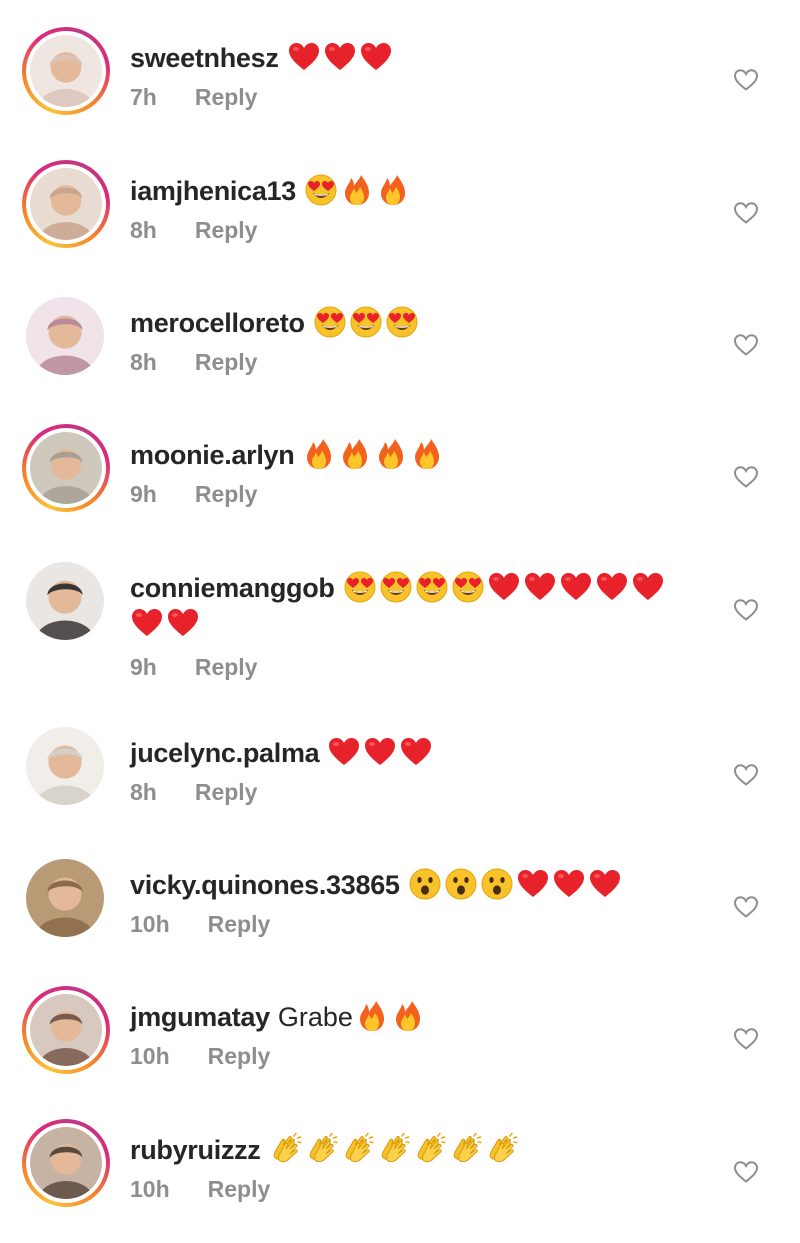 The height and width of the screenshot is (1243, 800). I want to click on comment-text: conniemanggob, so click(398, 588).